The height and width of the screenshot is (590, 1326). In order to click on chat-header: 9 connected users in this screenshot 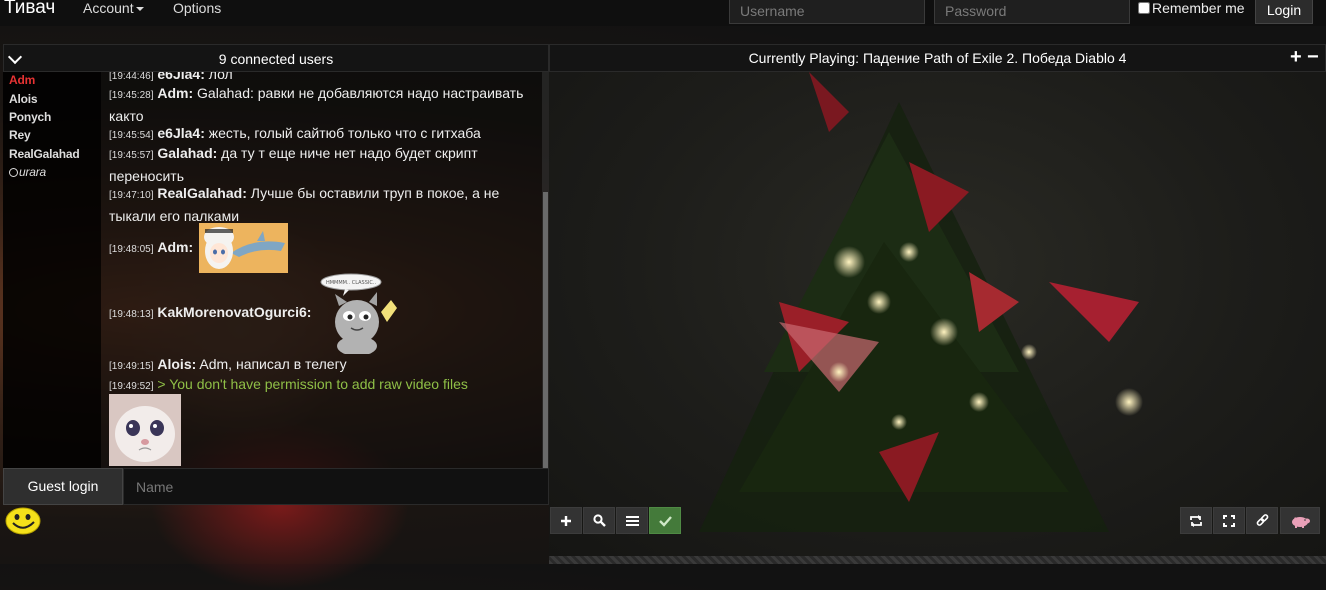, I will do `click(276, 58)`.